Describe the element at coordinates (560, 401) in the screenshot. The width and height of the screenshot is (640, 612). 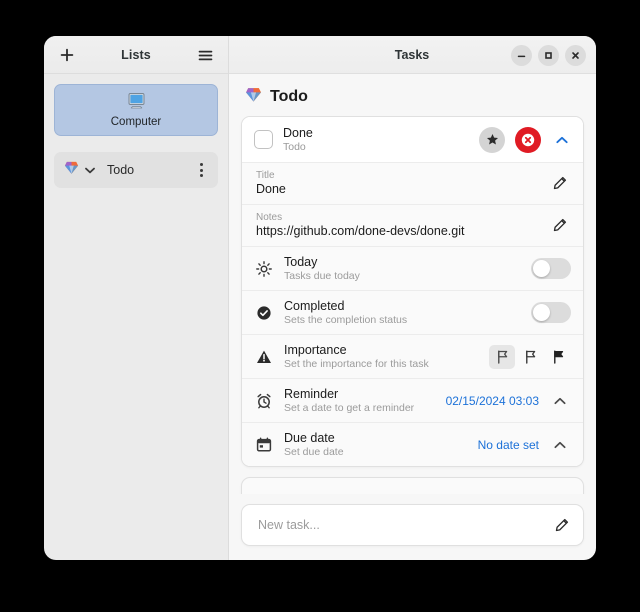
I see `reminder-chevron-up-icon` at that location.